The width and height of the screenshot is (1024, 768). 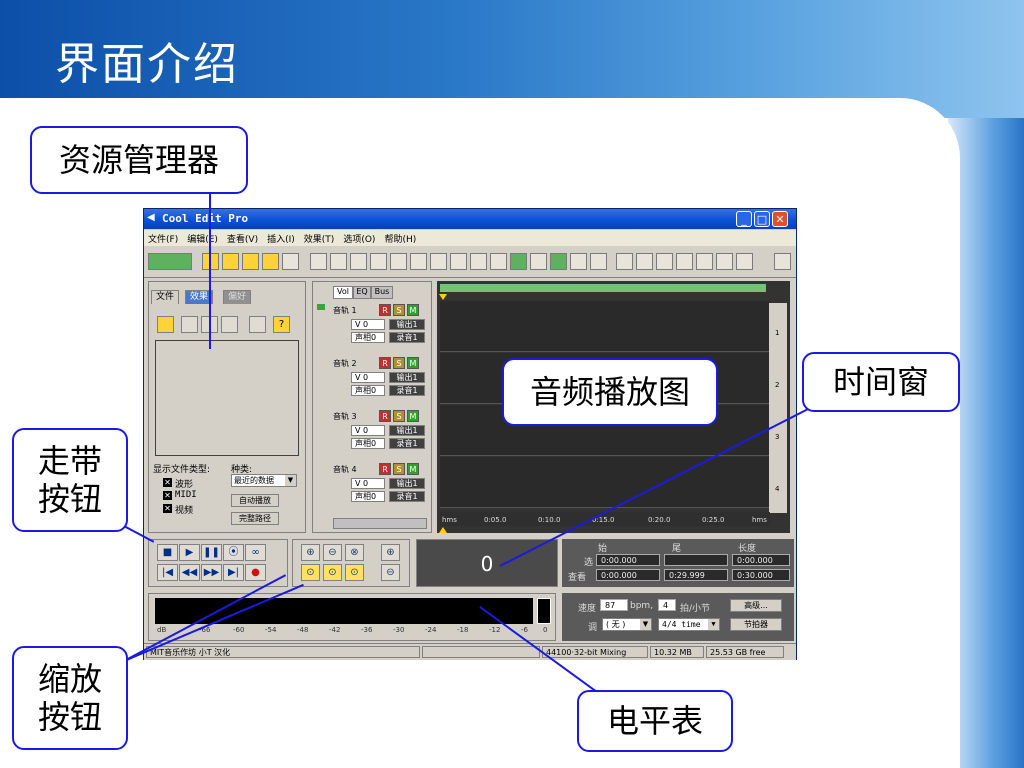 I want to click on zoom-out-icon: ⊖, so click(x=332, y=552).